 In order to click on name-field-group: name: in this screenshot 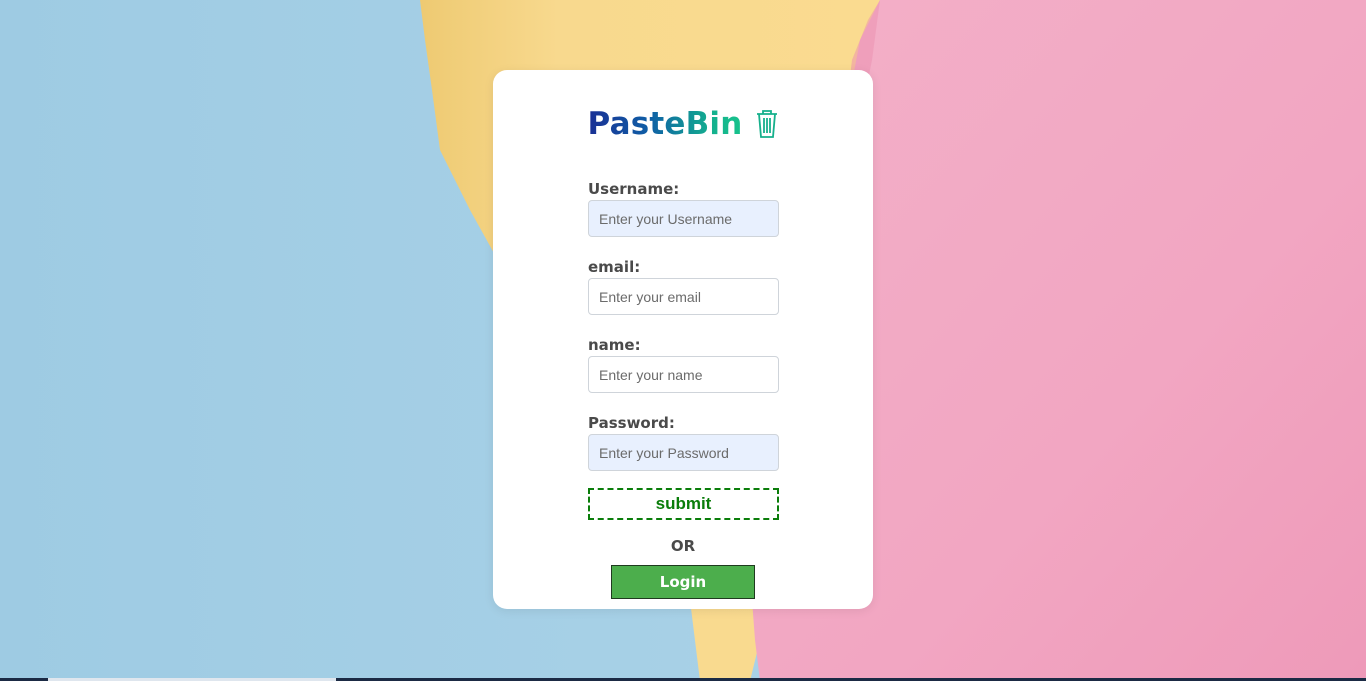, I will do `click(683, 373)`.